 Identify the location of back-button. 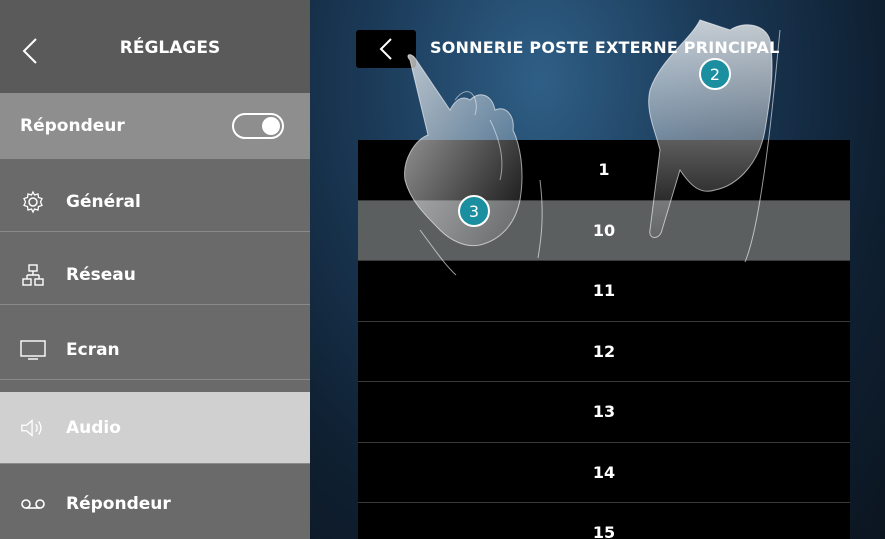
(386, 49).